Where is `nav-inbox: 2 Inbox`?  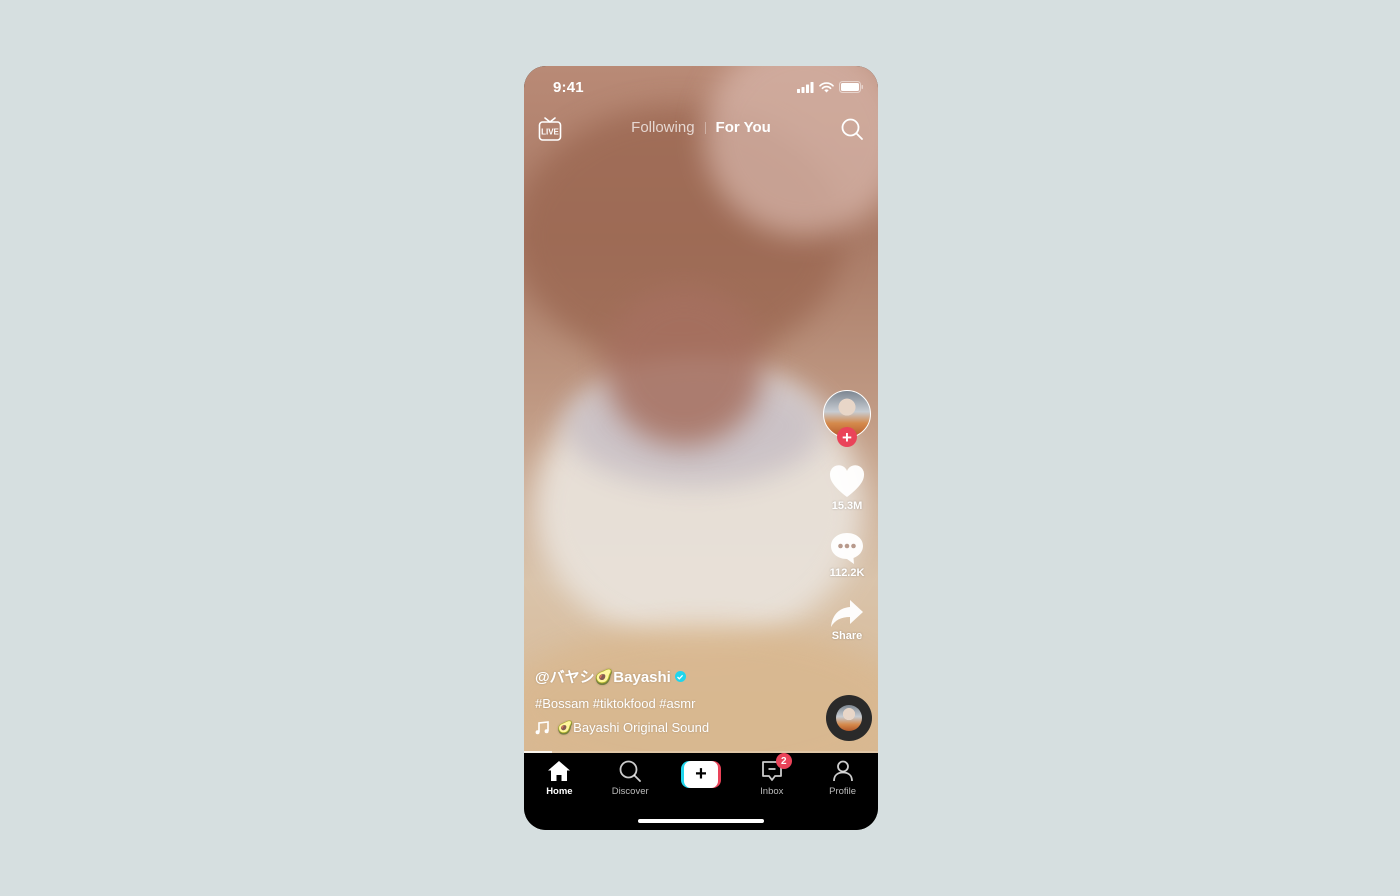
nav-inbox: 2 Inbox is located at coordinates (772, 775).